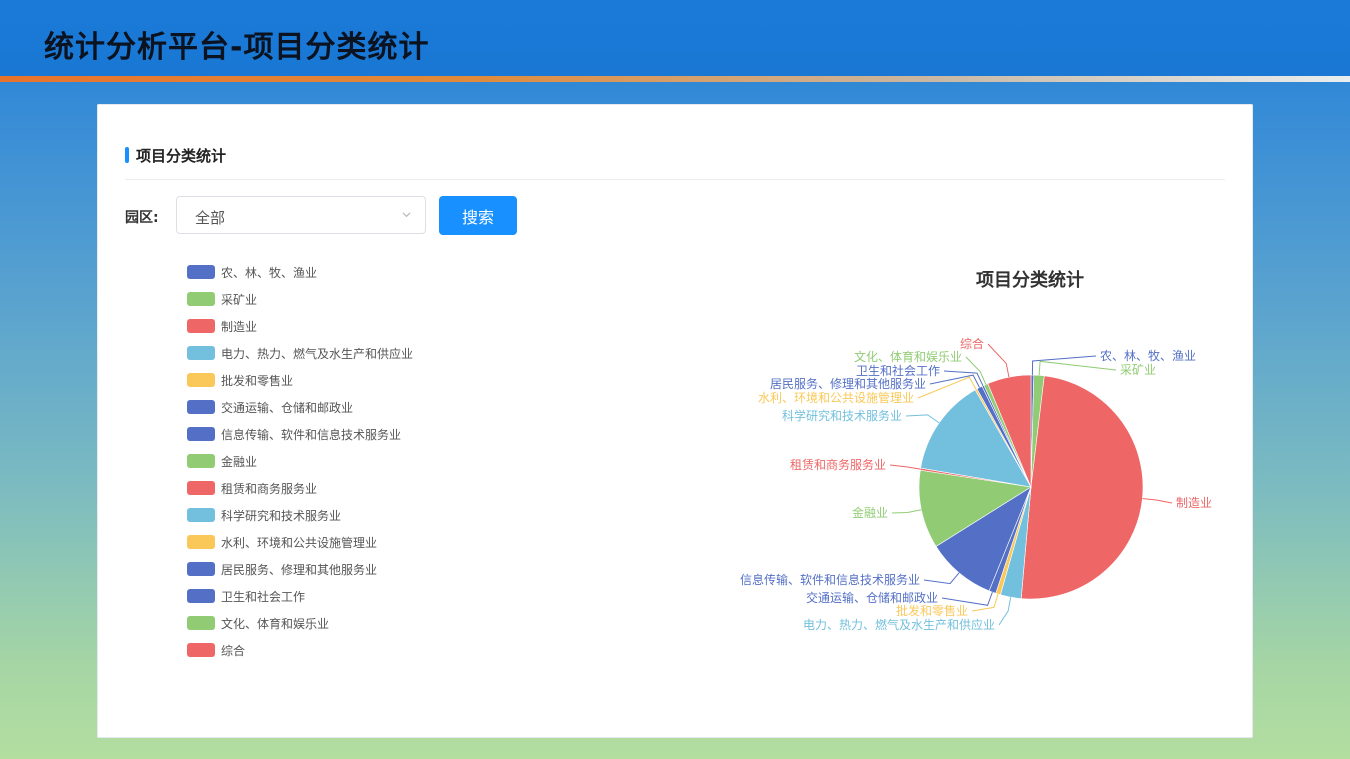 The height and width of the screenshot is (759, 1350). I want to click on pie-slice-label: 农、林、牧、渔业, so click(1148, 356).